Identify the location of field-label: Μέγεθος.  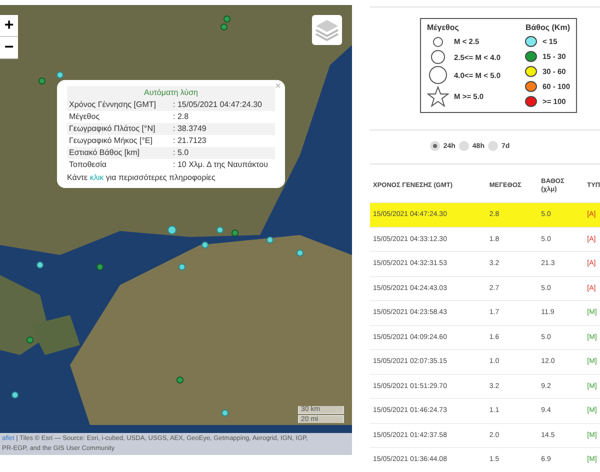
(119, 117).